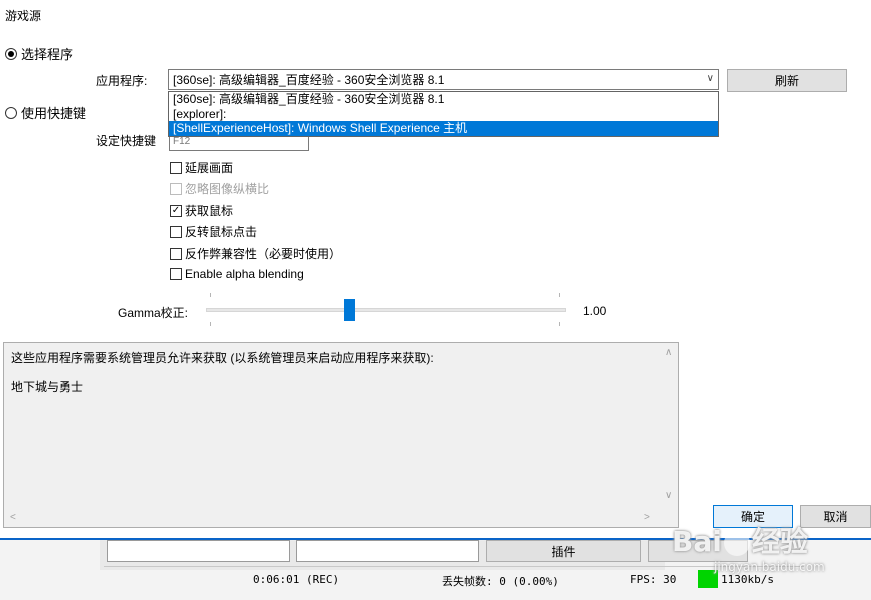  What do you see at coordinates (13, 517) in the screenshot?
I see `scroll-left-icon: <` at bounding box center [13, 517].